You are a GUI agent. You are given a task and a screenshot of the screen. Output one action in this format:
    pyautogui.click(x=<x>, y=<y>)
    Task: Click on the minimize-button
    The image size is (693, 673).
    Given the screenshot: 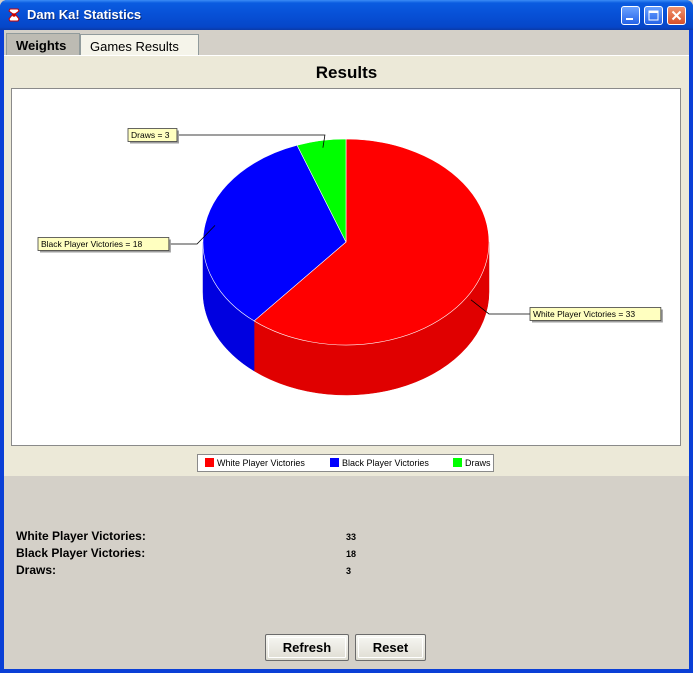 What is the action you would take?
    pyautogui.click(x=630, y=15)
    